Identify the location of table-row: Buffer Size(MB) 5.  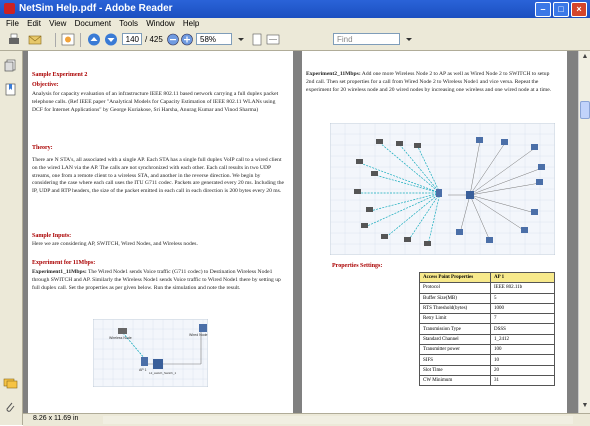
(487, 298).